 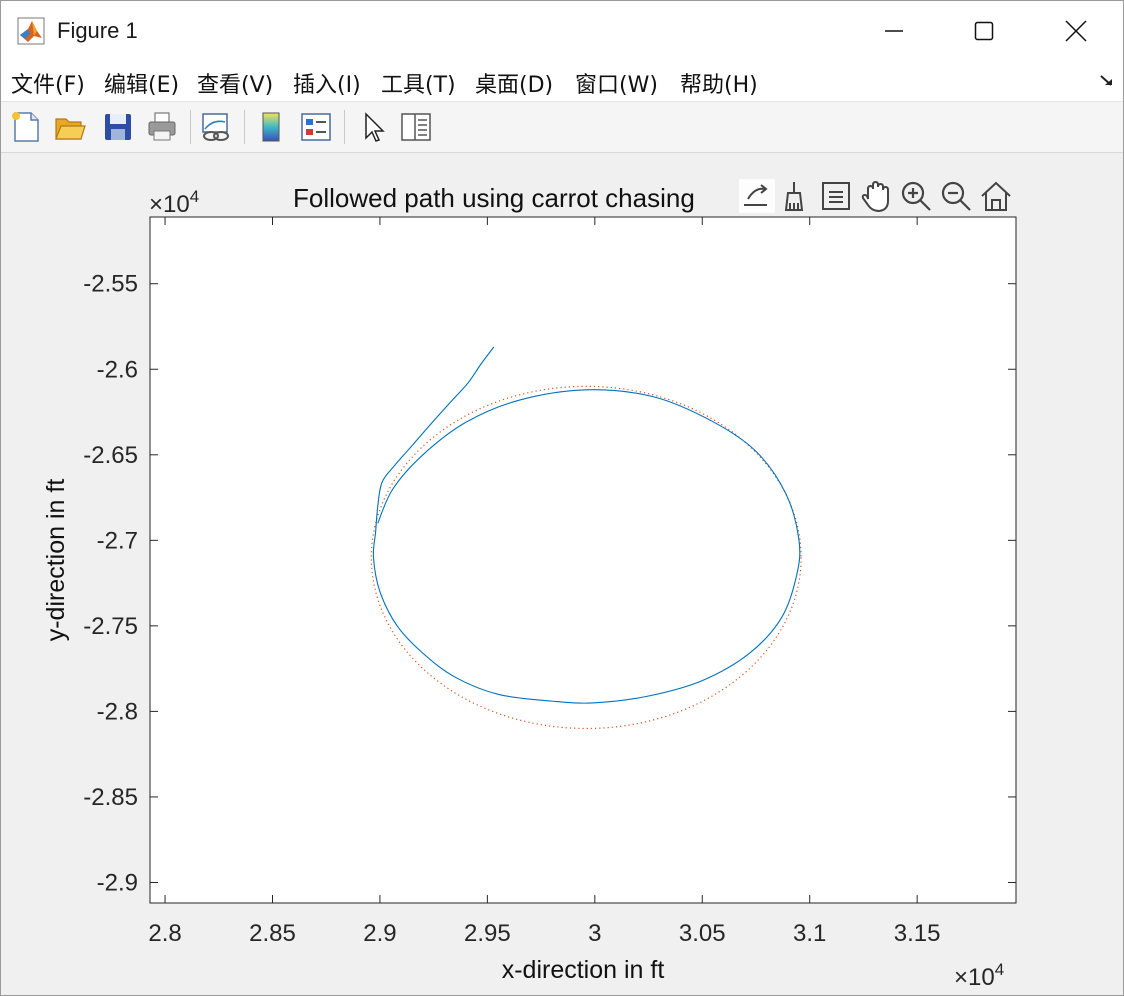 What do you see at coordinates (235, 83) in the screenshot?
I see `menu-view: 查看(V)` at bounding box center [235, 83].